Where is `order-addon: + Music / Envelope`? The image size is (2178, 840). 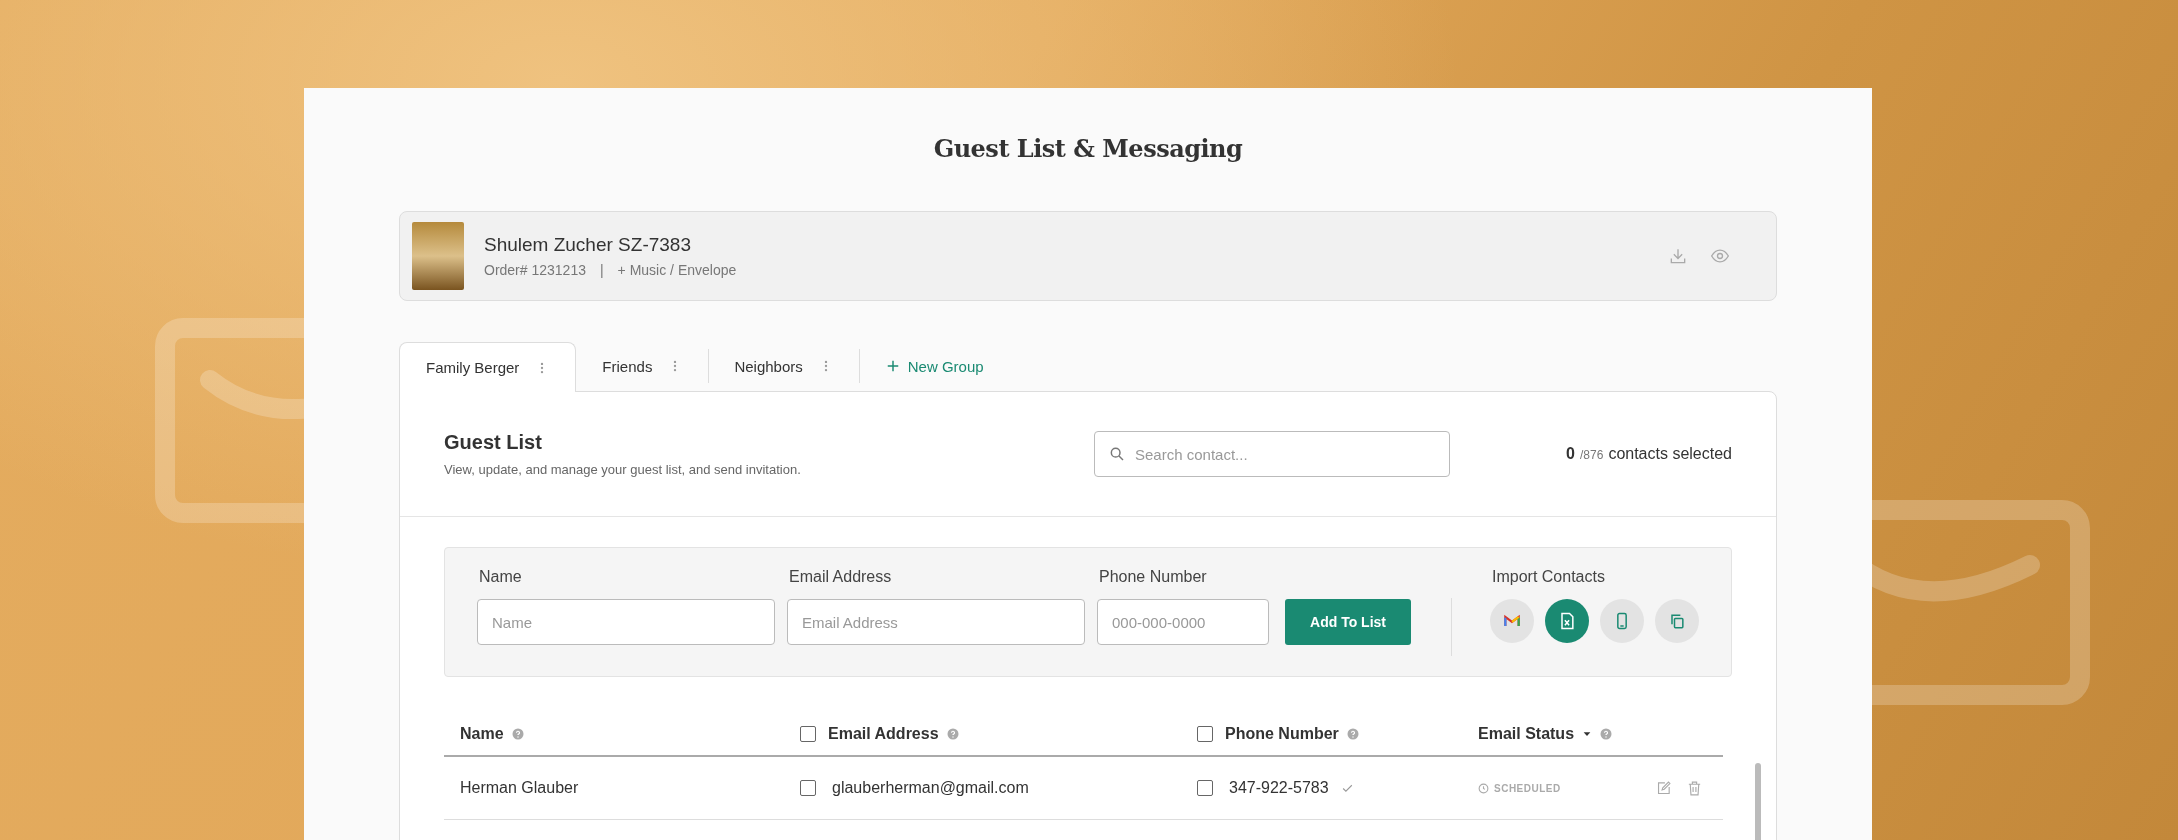
order-addon: + Music / Envelope is located at coordinates (677, 270).